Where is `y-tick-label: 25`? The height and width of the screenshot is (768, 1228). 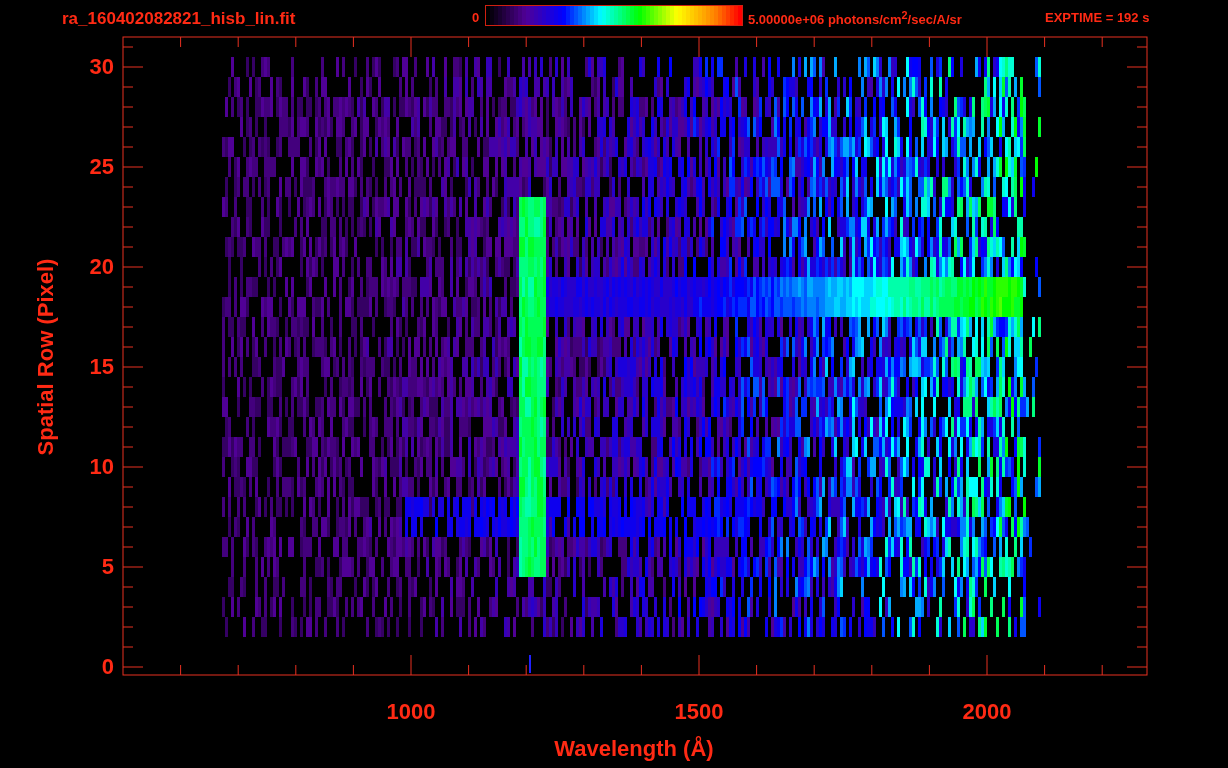
y-tick-label: 25 is located at coordinates (101, 167).